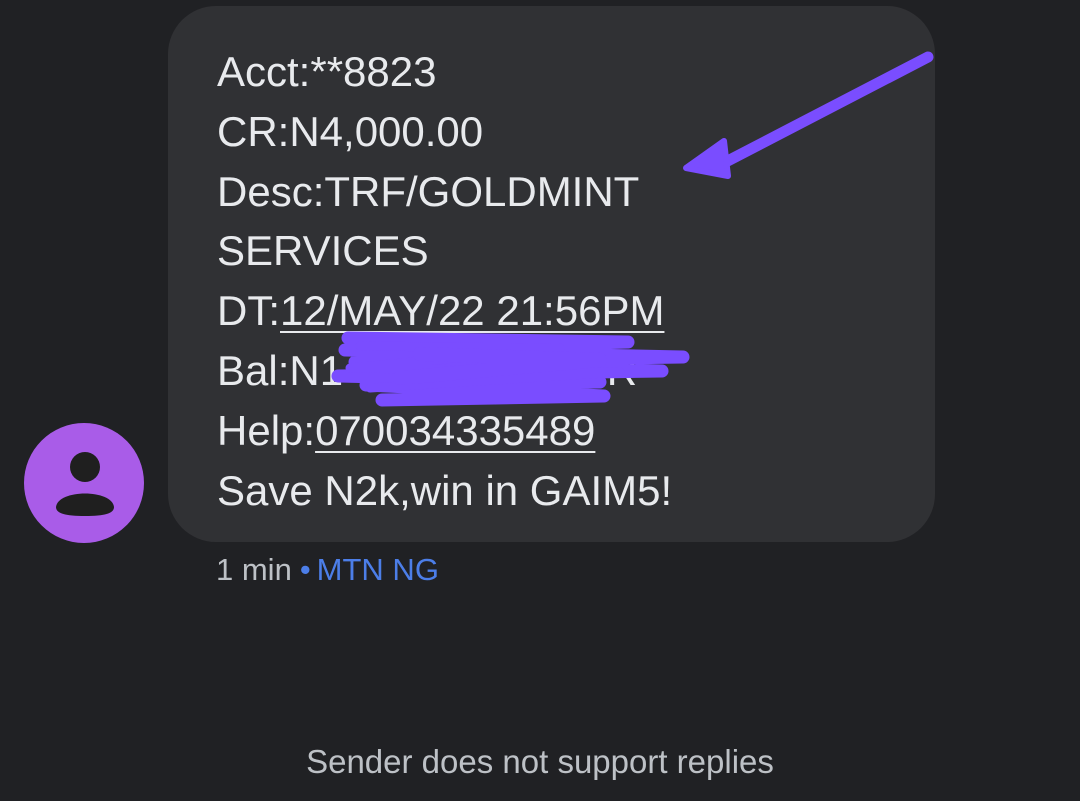 Image resolution: width=1080 pixels, height=801 pixels. What do you see at coordinates (377, 569) in the screenshot?
I see `sender-name: MTN NG` at bounding box center [377, 569].